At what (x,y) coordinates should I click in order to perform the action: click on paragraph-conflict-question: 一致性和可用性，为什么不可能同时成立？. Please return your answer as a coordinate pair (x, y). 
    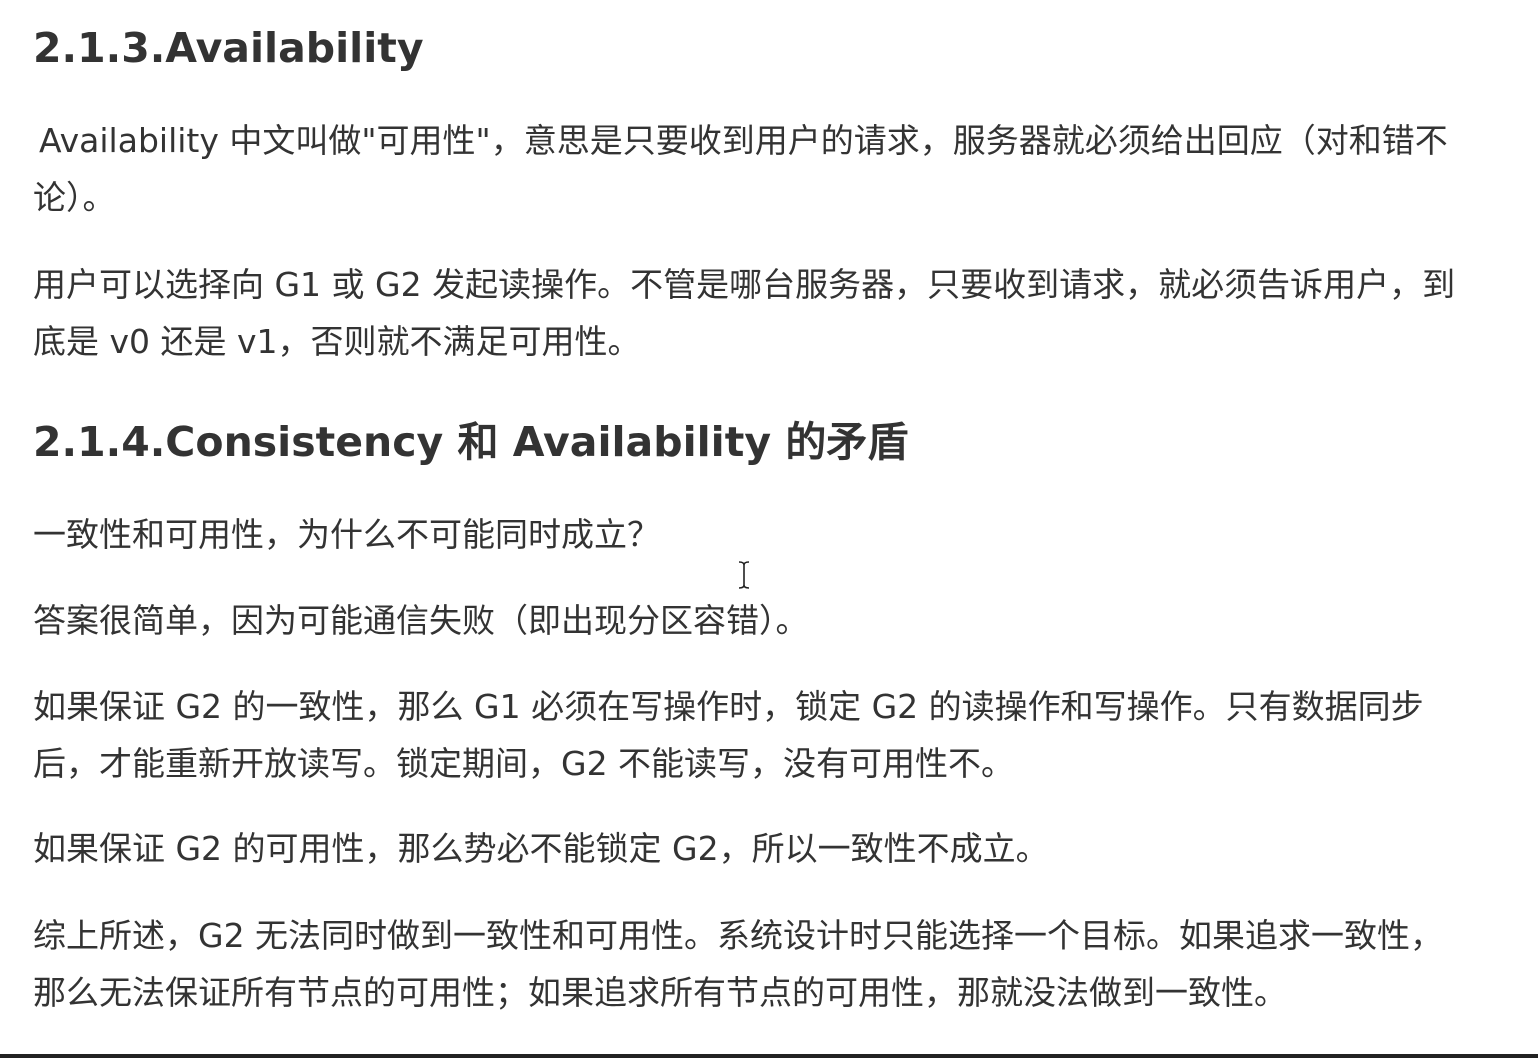
    Looking at the image, I should click on (346, 534).